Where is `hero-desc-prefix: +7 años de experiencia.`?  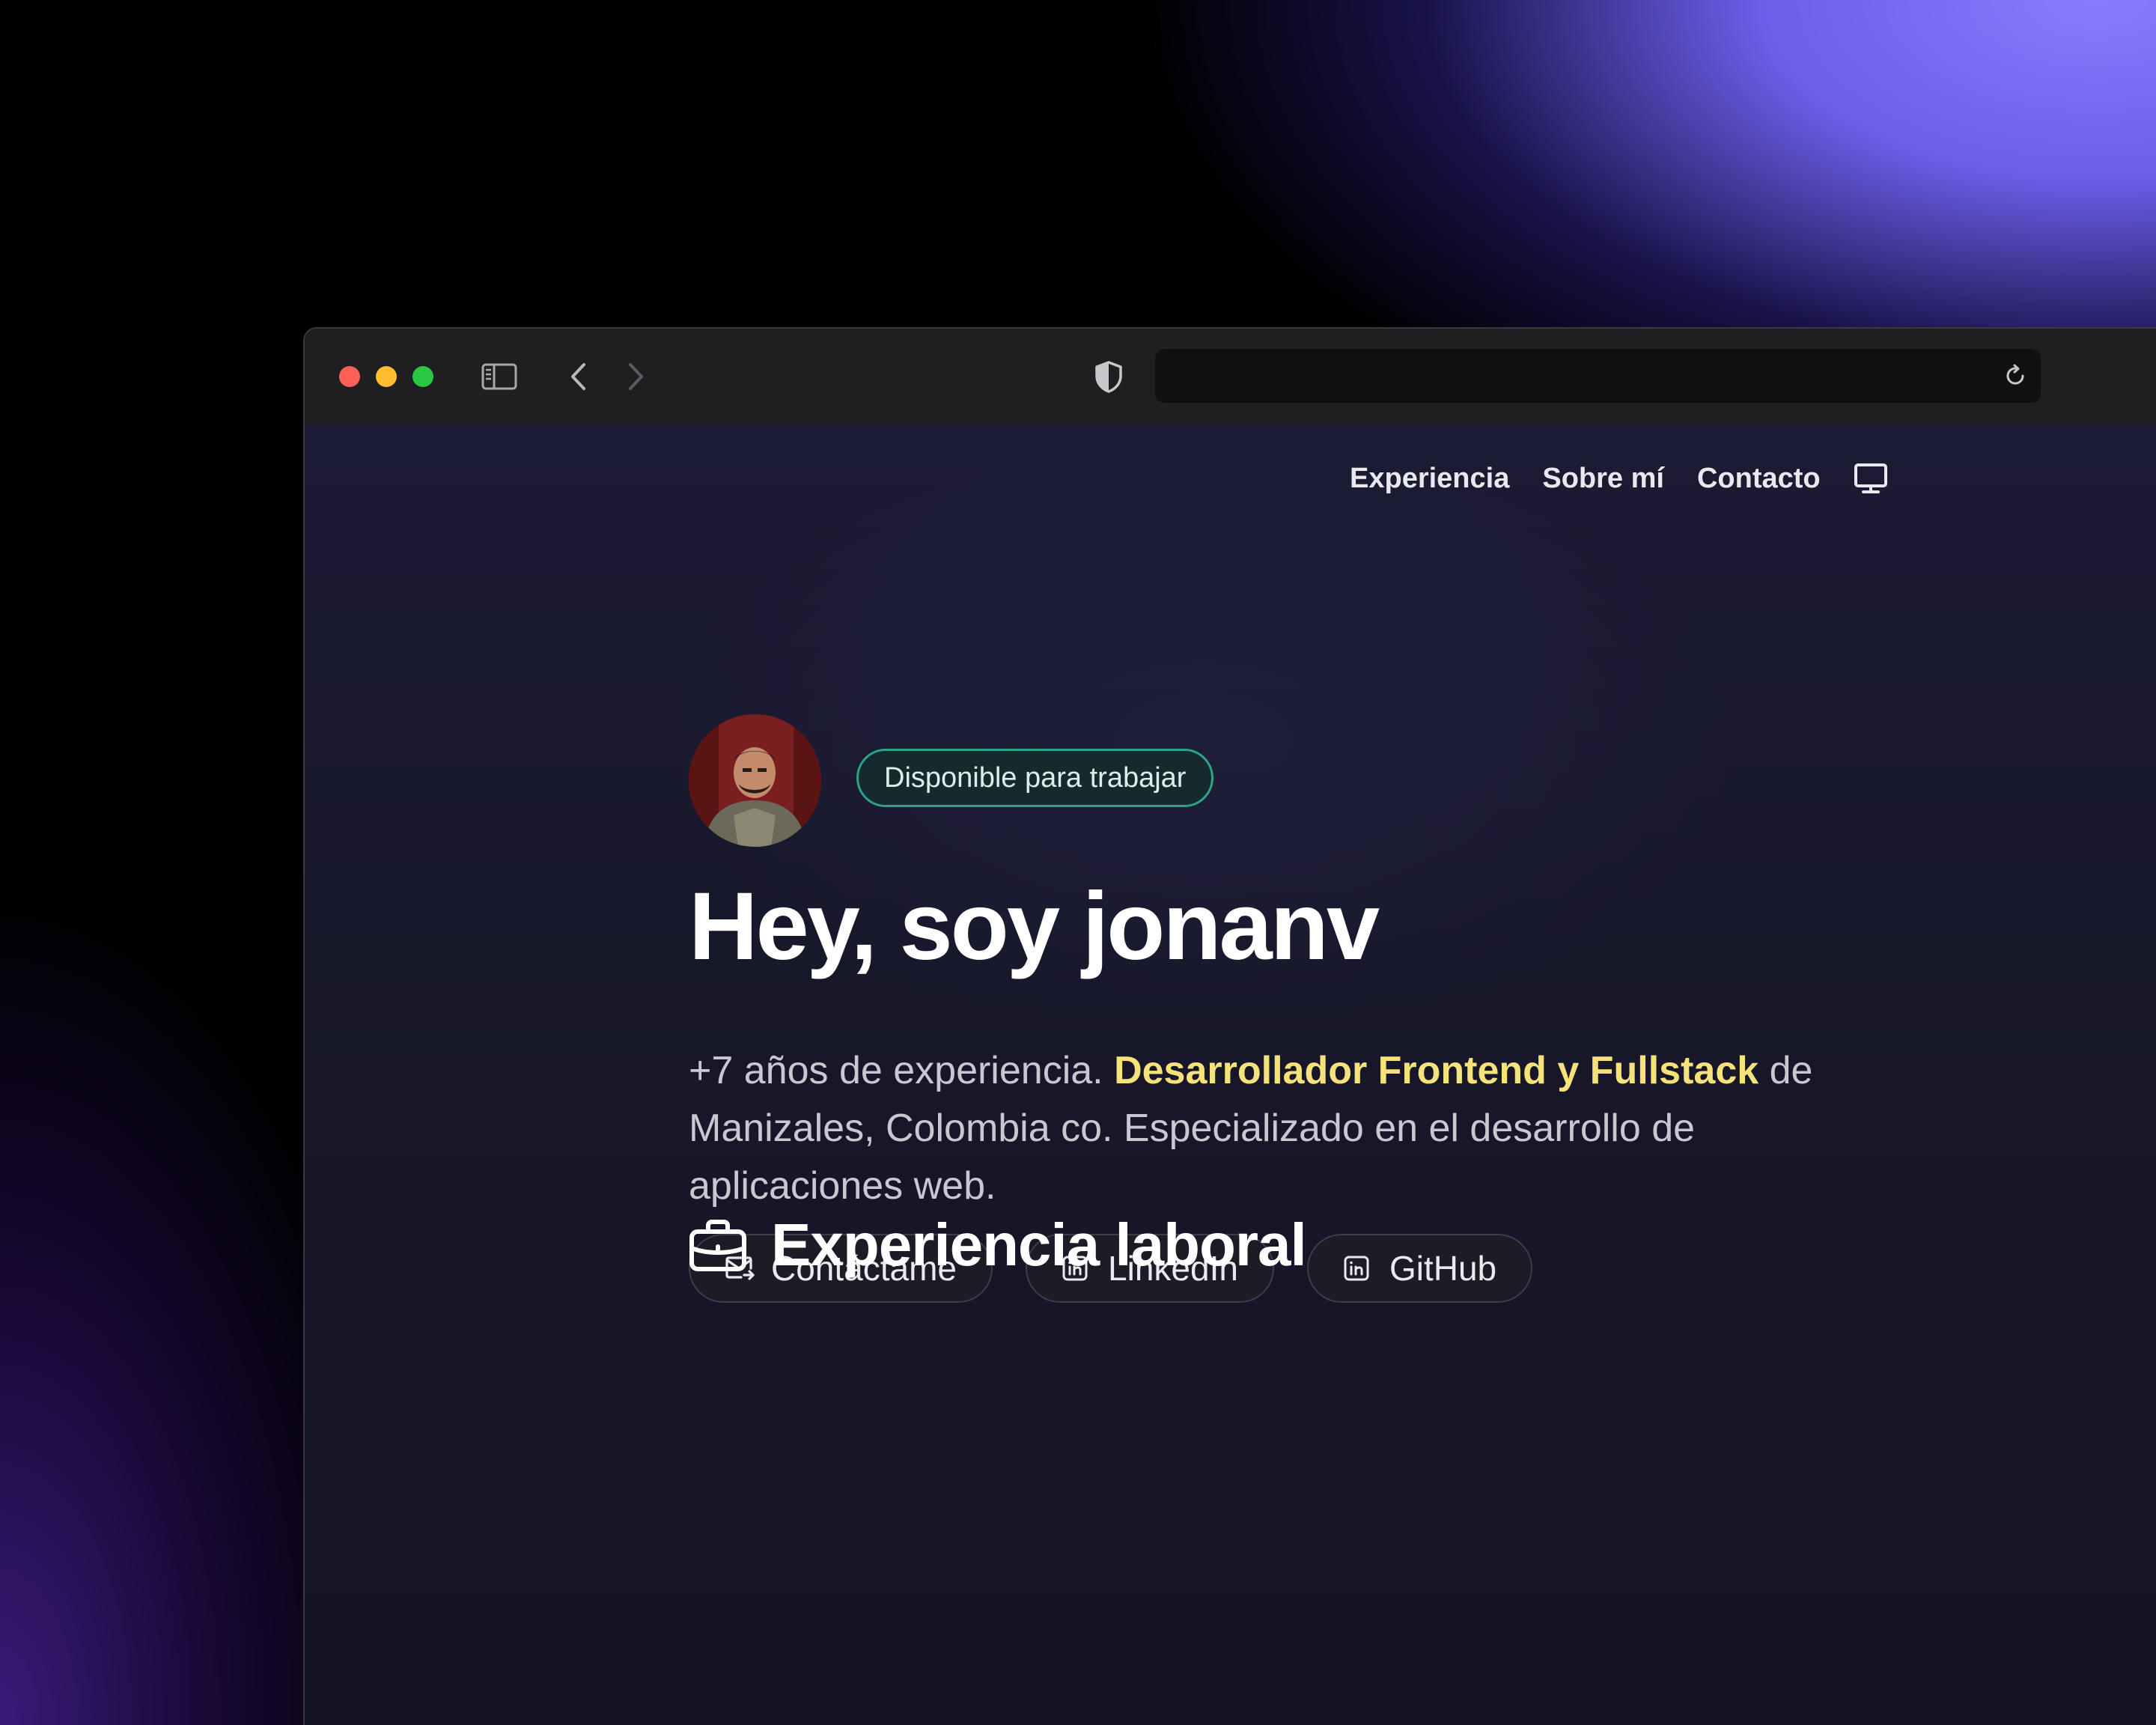 hero-desc-prefix: +7 años de experiencia. is located at coordinates (902, 1070).